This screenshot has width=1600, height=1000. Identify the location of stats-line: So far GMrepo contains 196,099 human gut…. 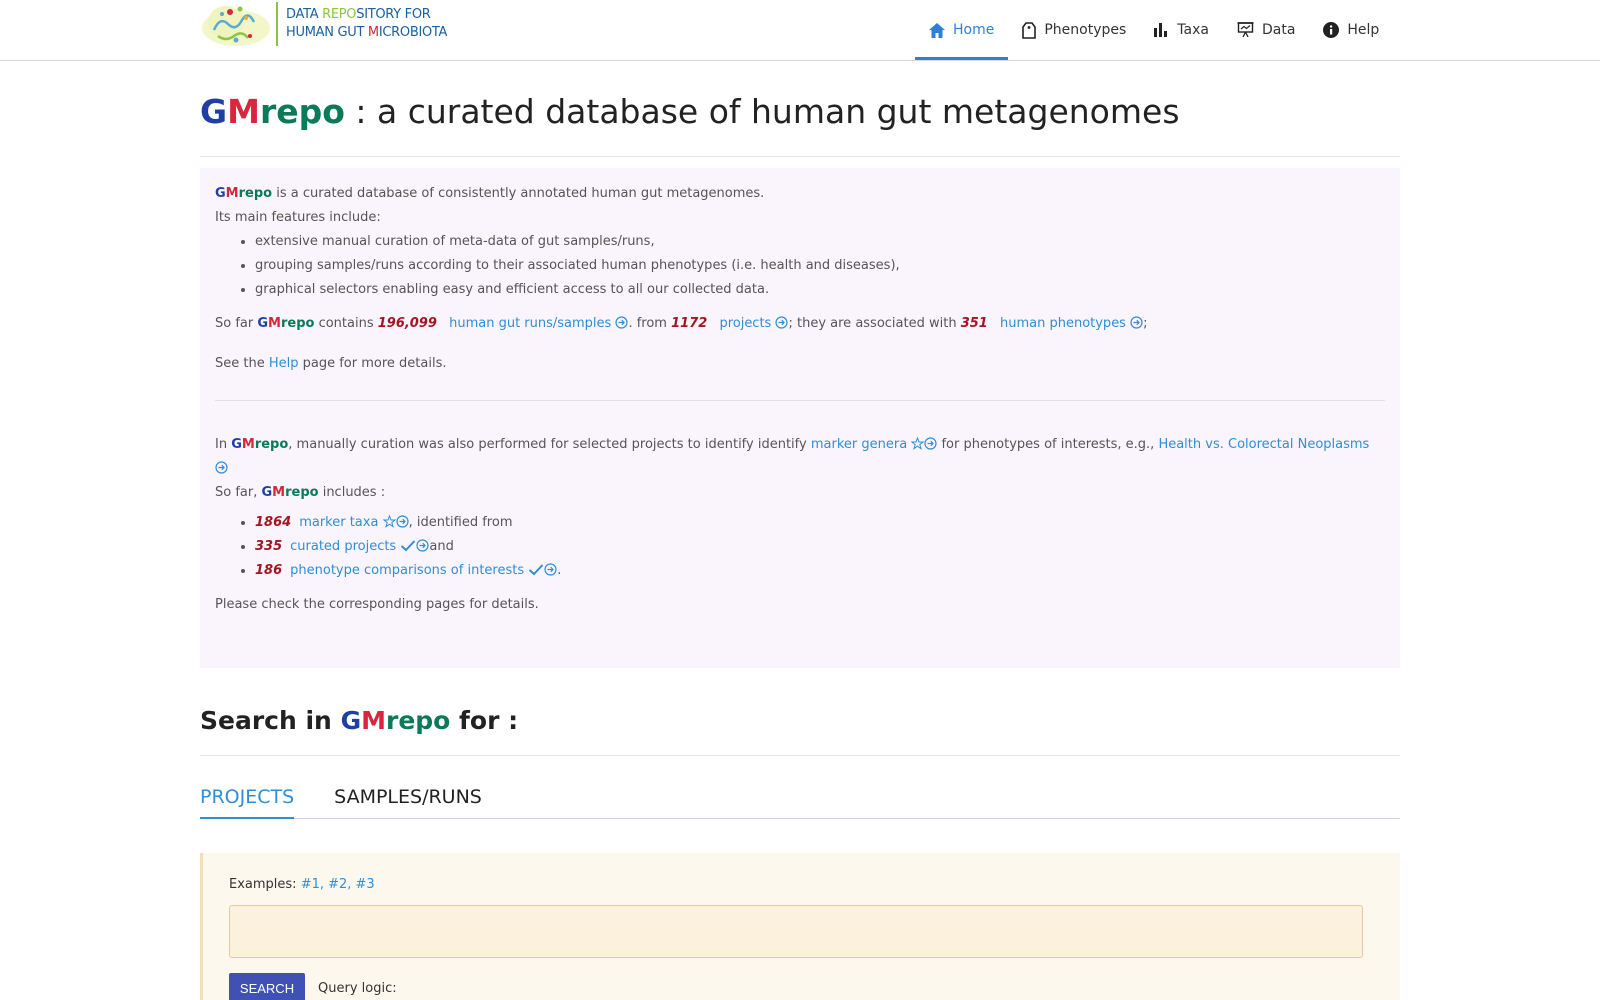
(681, 323).